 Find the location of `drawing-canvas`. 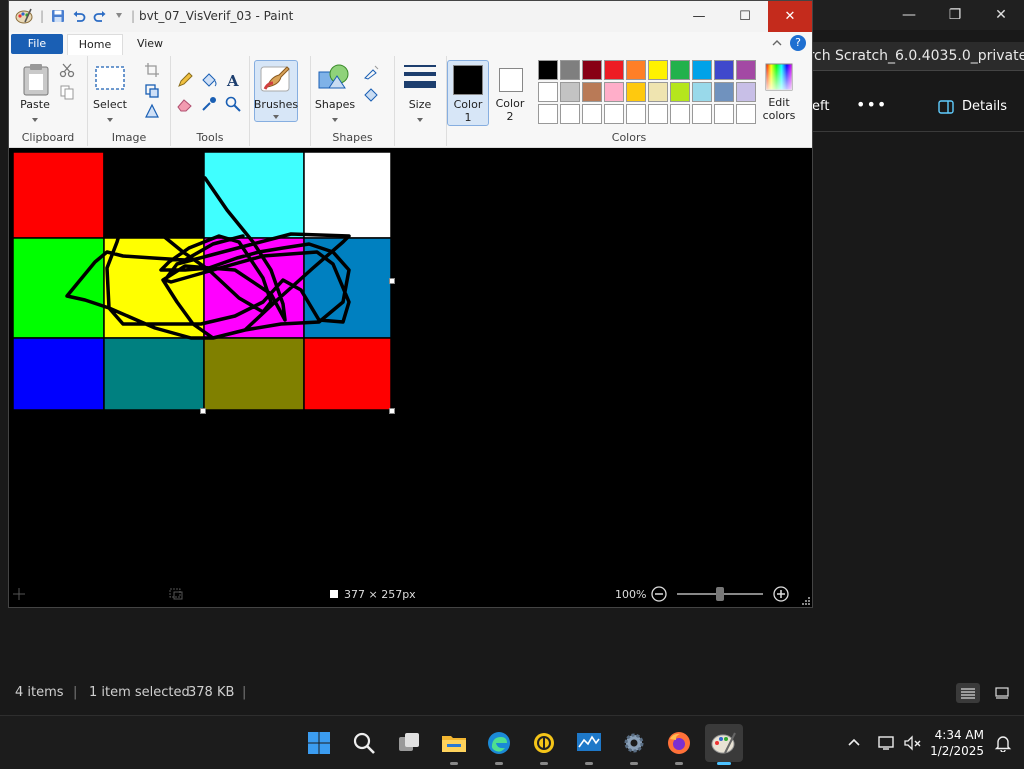

drawing-canvas is located at coordinates (204, 283).